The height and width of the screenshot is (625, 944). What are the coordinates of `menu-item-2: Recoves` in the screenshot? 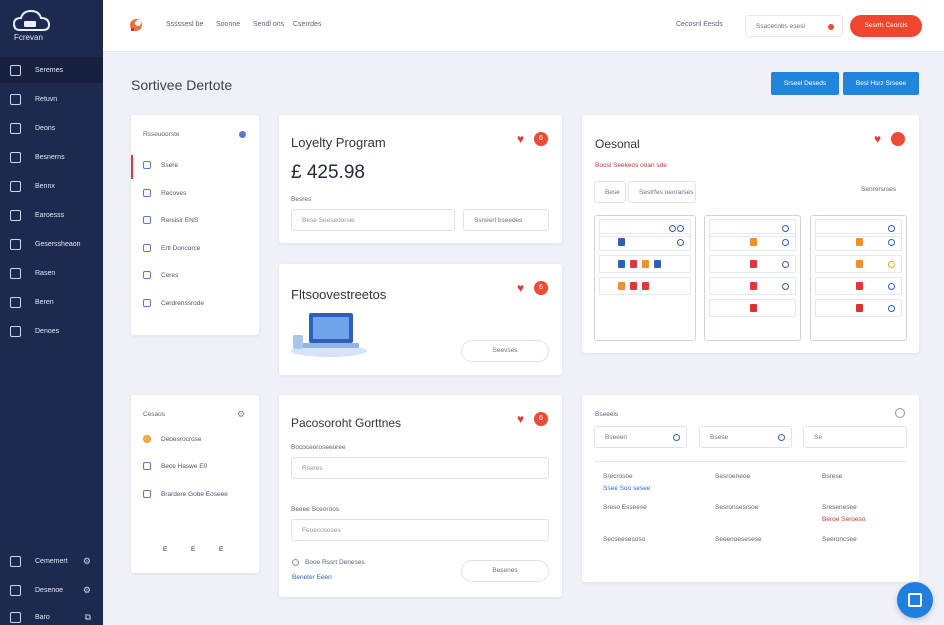 It's located at (164, 193).